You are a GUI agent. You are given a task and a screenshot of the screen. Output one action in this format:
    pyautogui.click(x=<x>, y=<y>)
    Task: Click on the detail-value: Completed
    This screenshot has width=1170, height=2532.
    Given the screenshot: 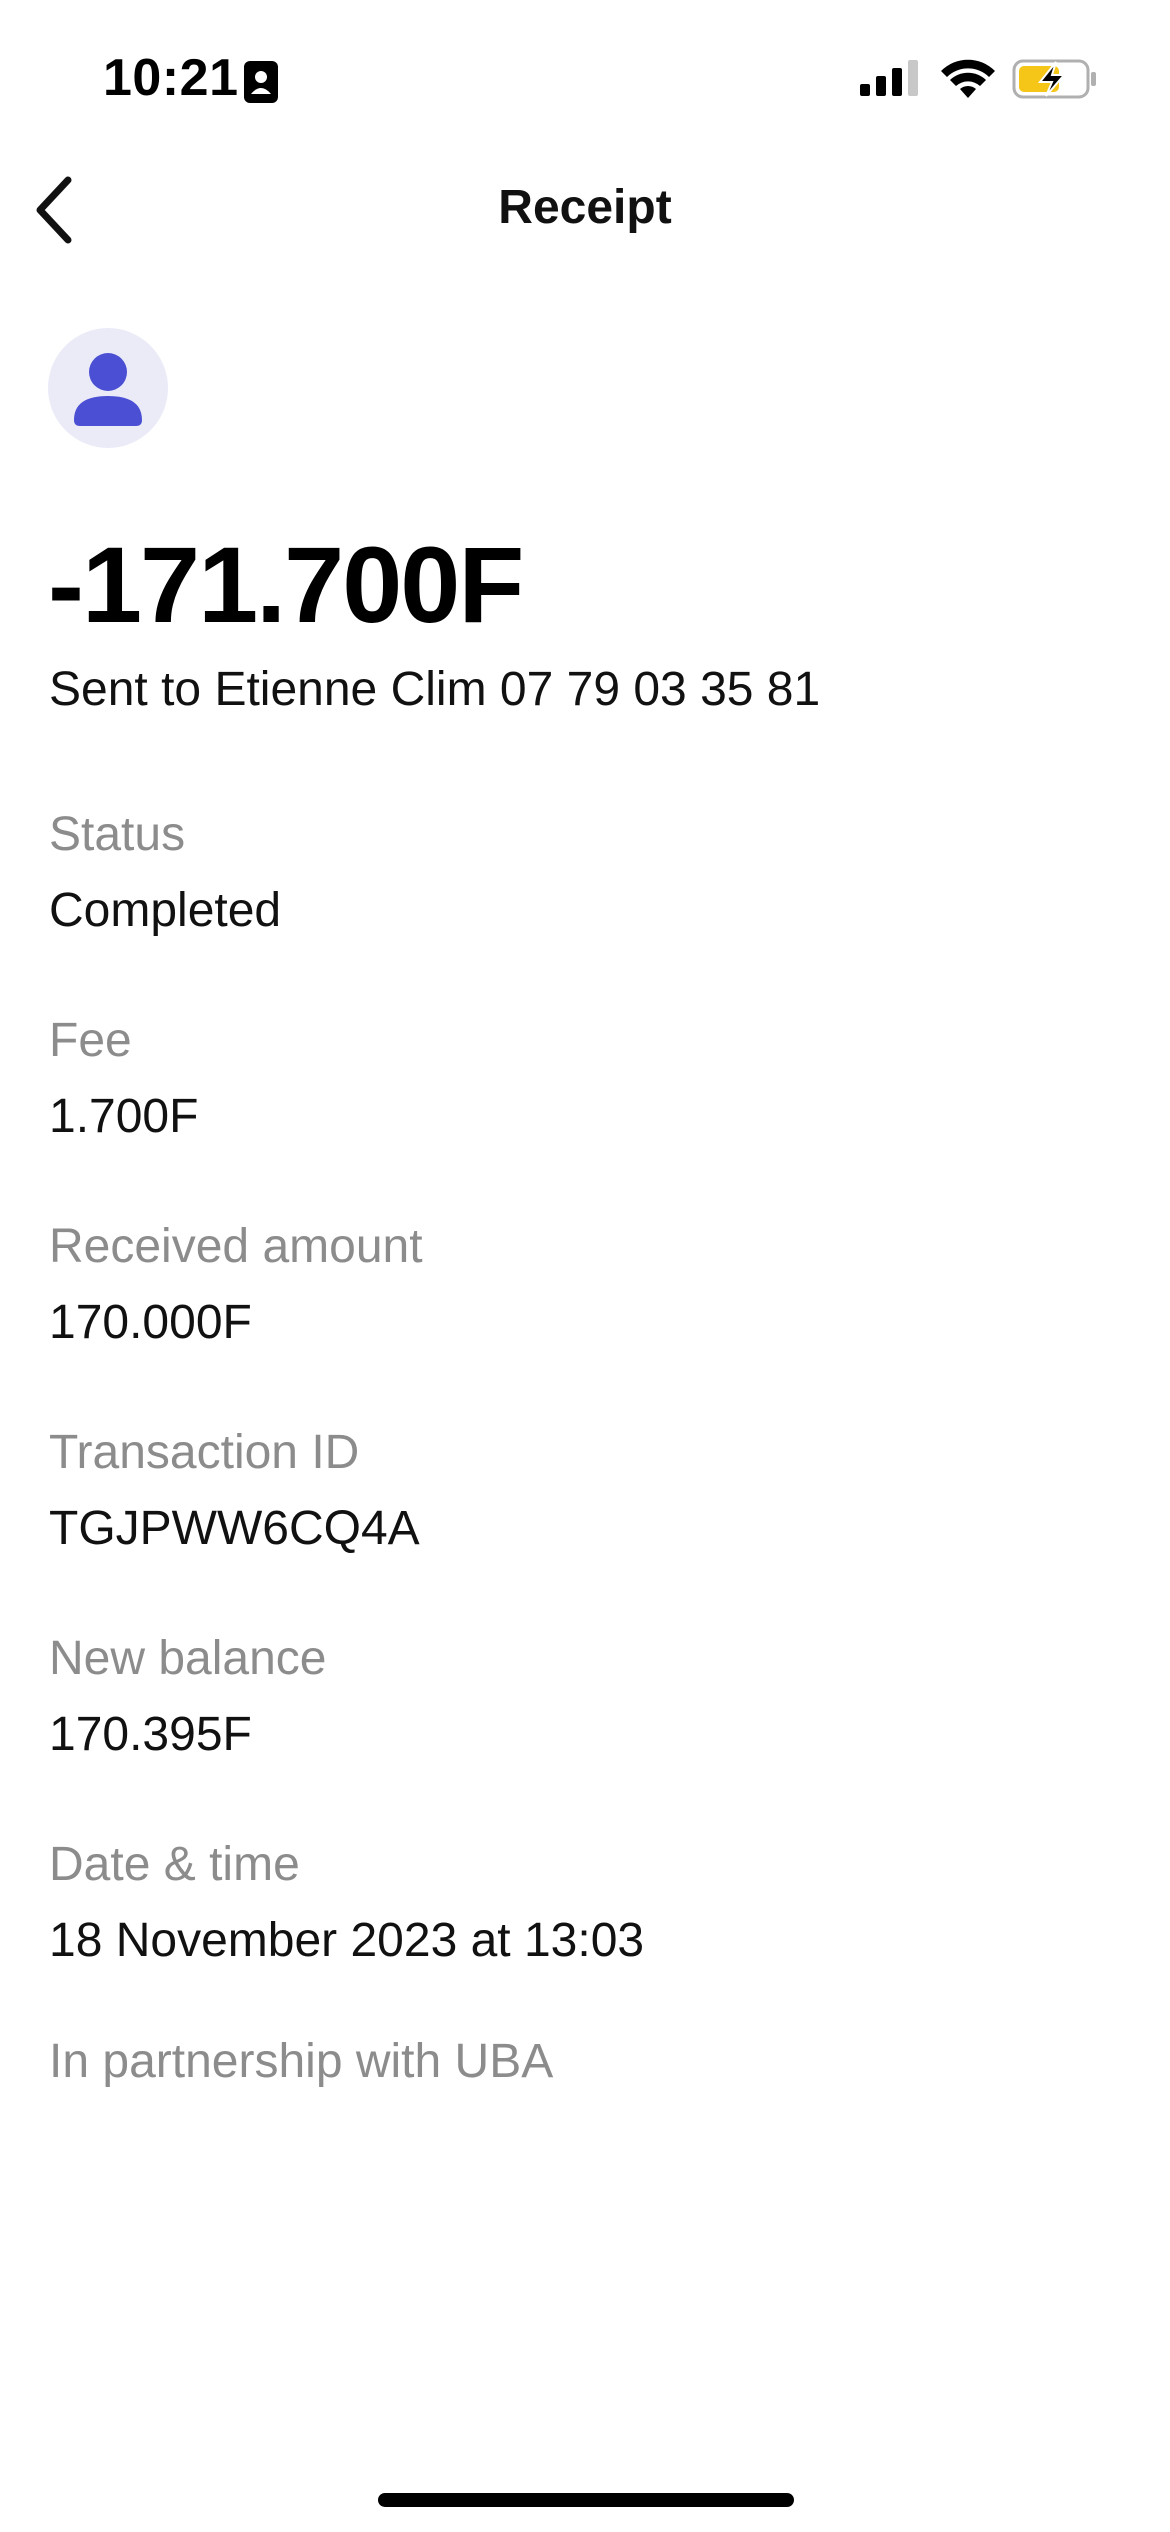 What is the action you would take?
    pyautogui.click(x=165, y=910)
    